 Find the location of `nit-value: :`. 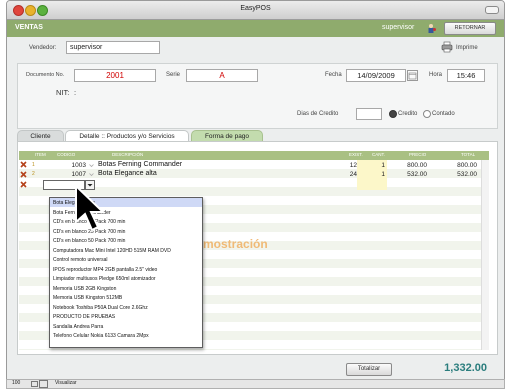

nit-value: : is located at coordinates (75, 92).